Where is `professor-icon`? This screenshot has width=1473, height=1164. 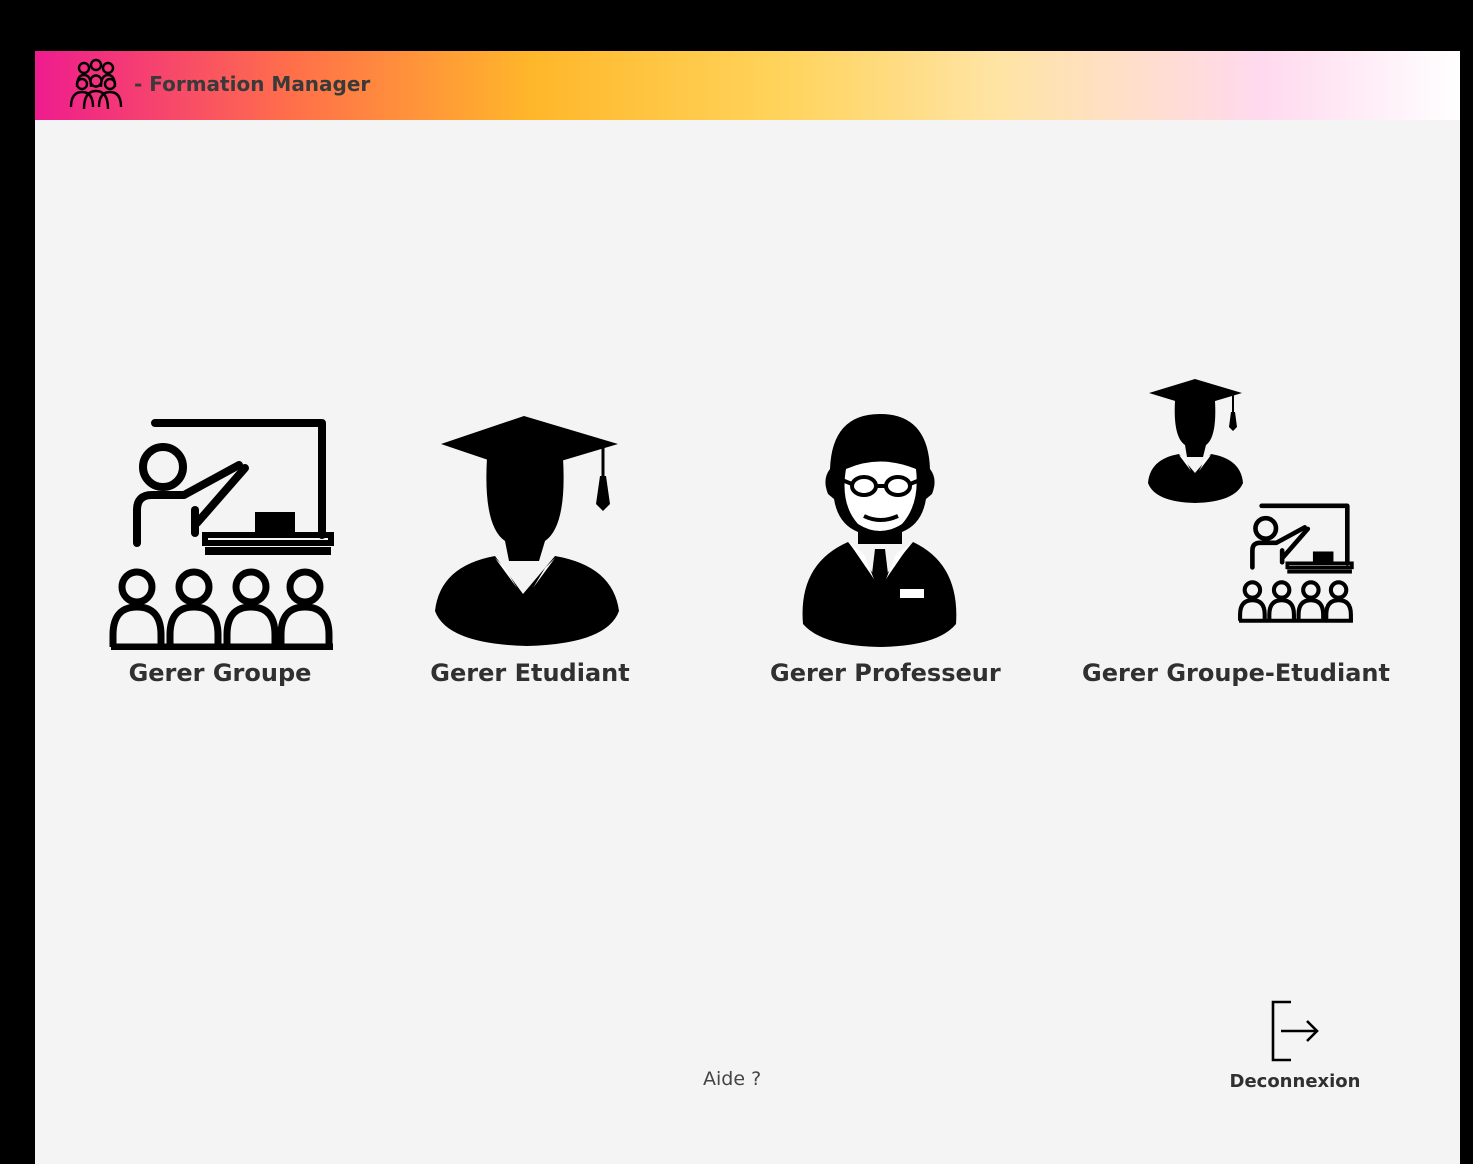
professor-icon is located at coordinates (879, 530).